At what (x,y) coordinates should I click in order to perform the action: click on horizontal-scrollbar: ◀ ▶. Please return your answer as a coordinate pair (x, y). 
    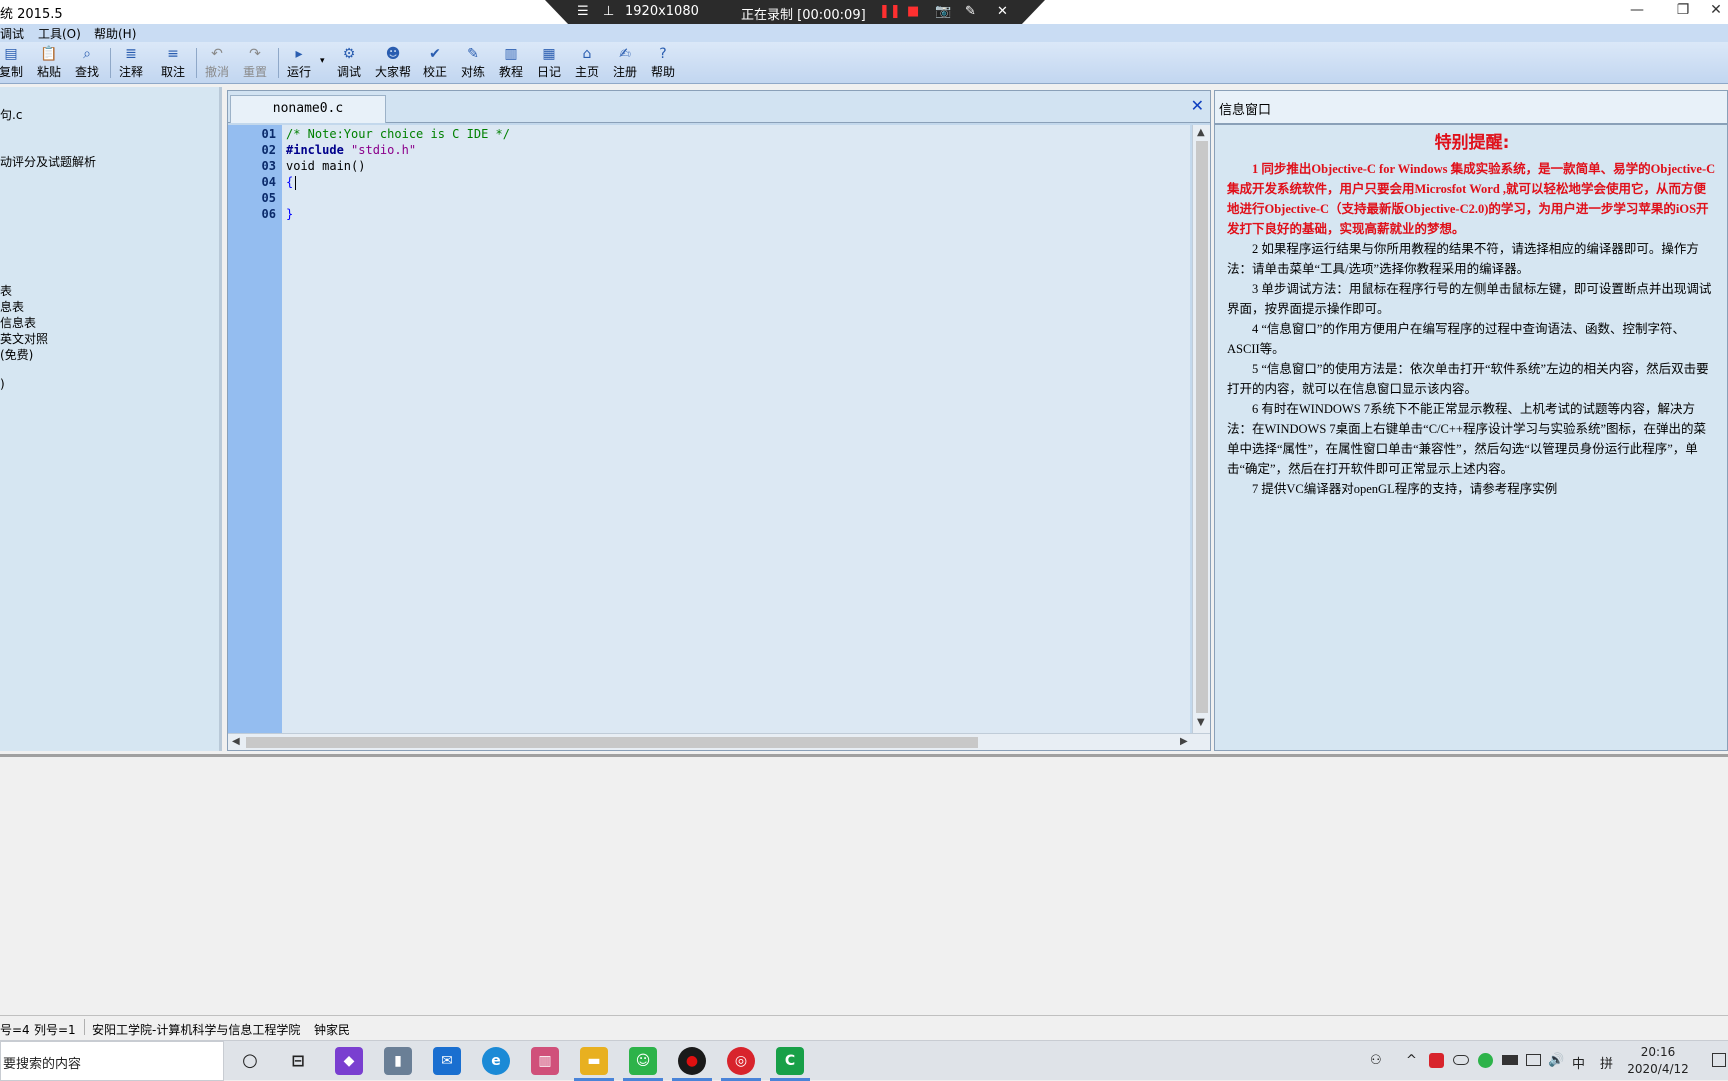
    Looking at the image, I should click on (719, 741).